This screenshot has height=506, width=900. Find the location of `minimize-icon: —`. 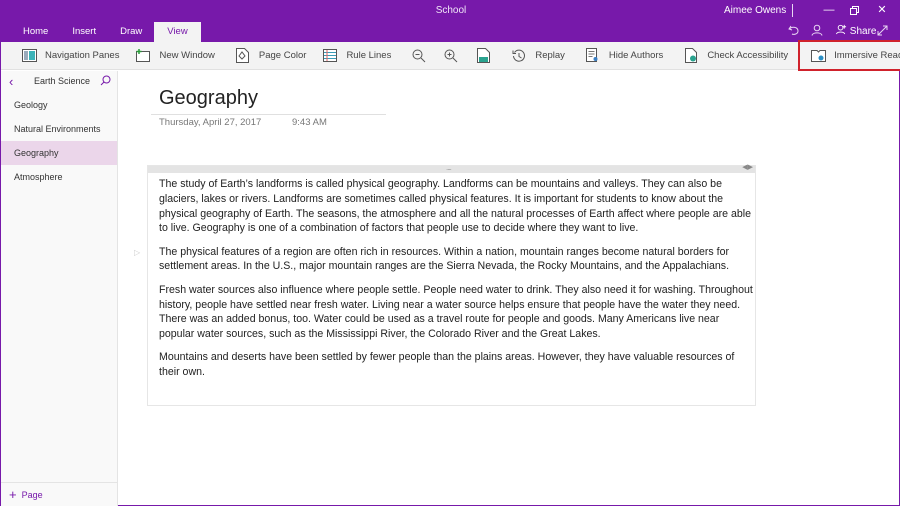

minimize-icon: — is located at coordinates (829, 10).